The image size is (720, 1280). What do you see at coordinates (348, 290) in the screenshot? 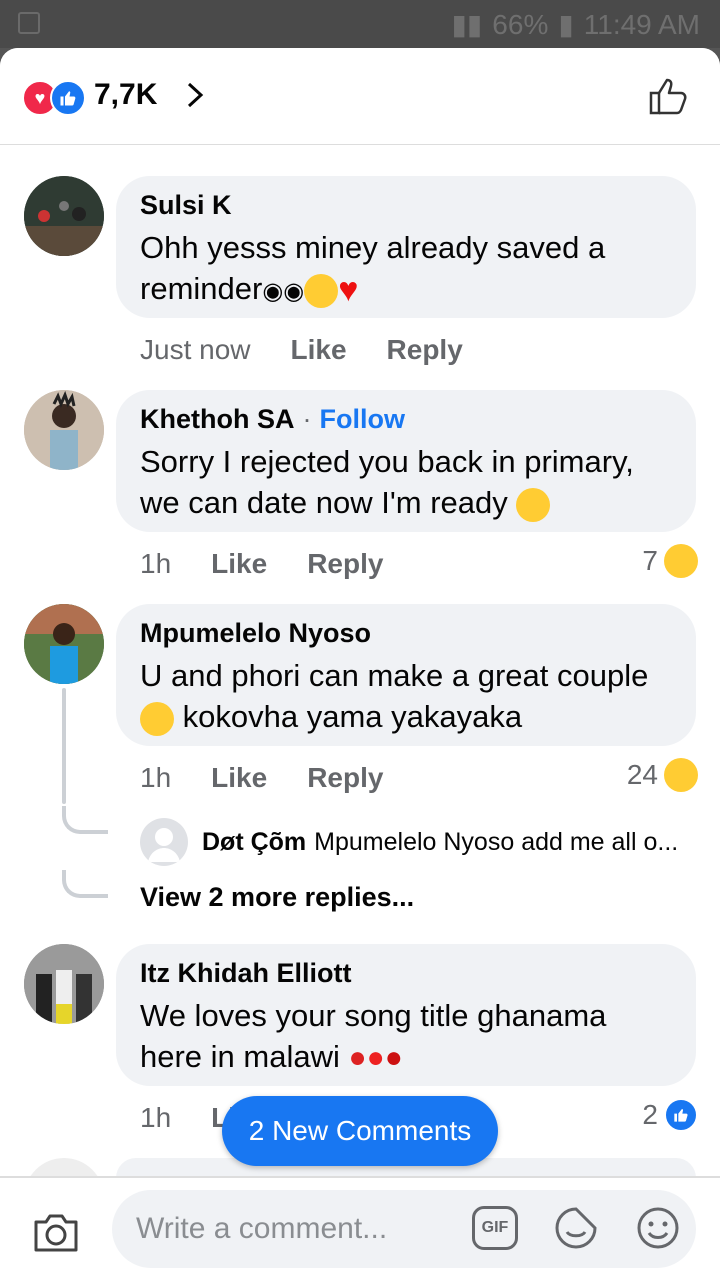
I see `red-heart-emoji: ♥` at bounding box center [348, 290].